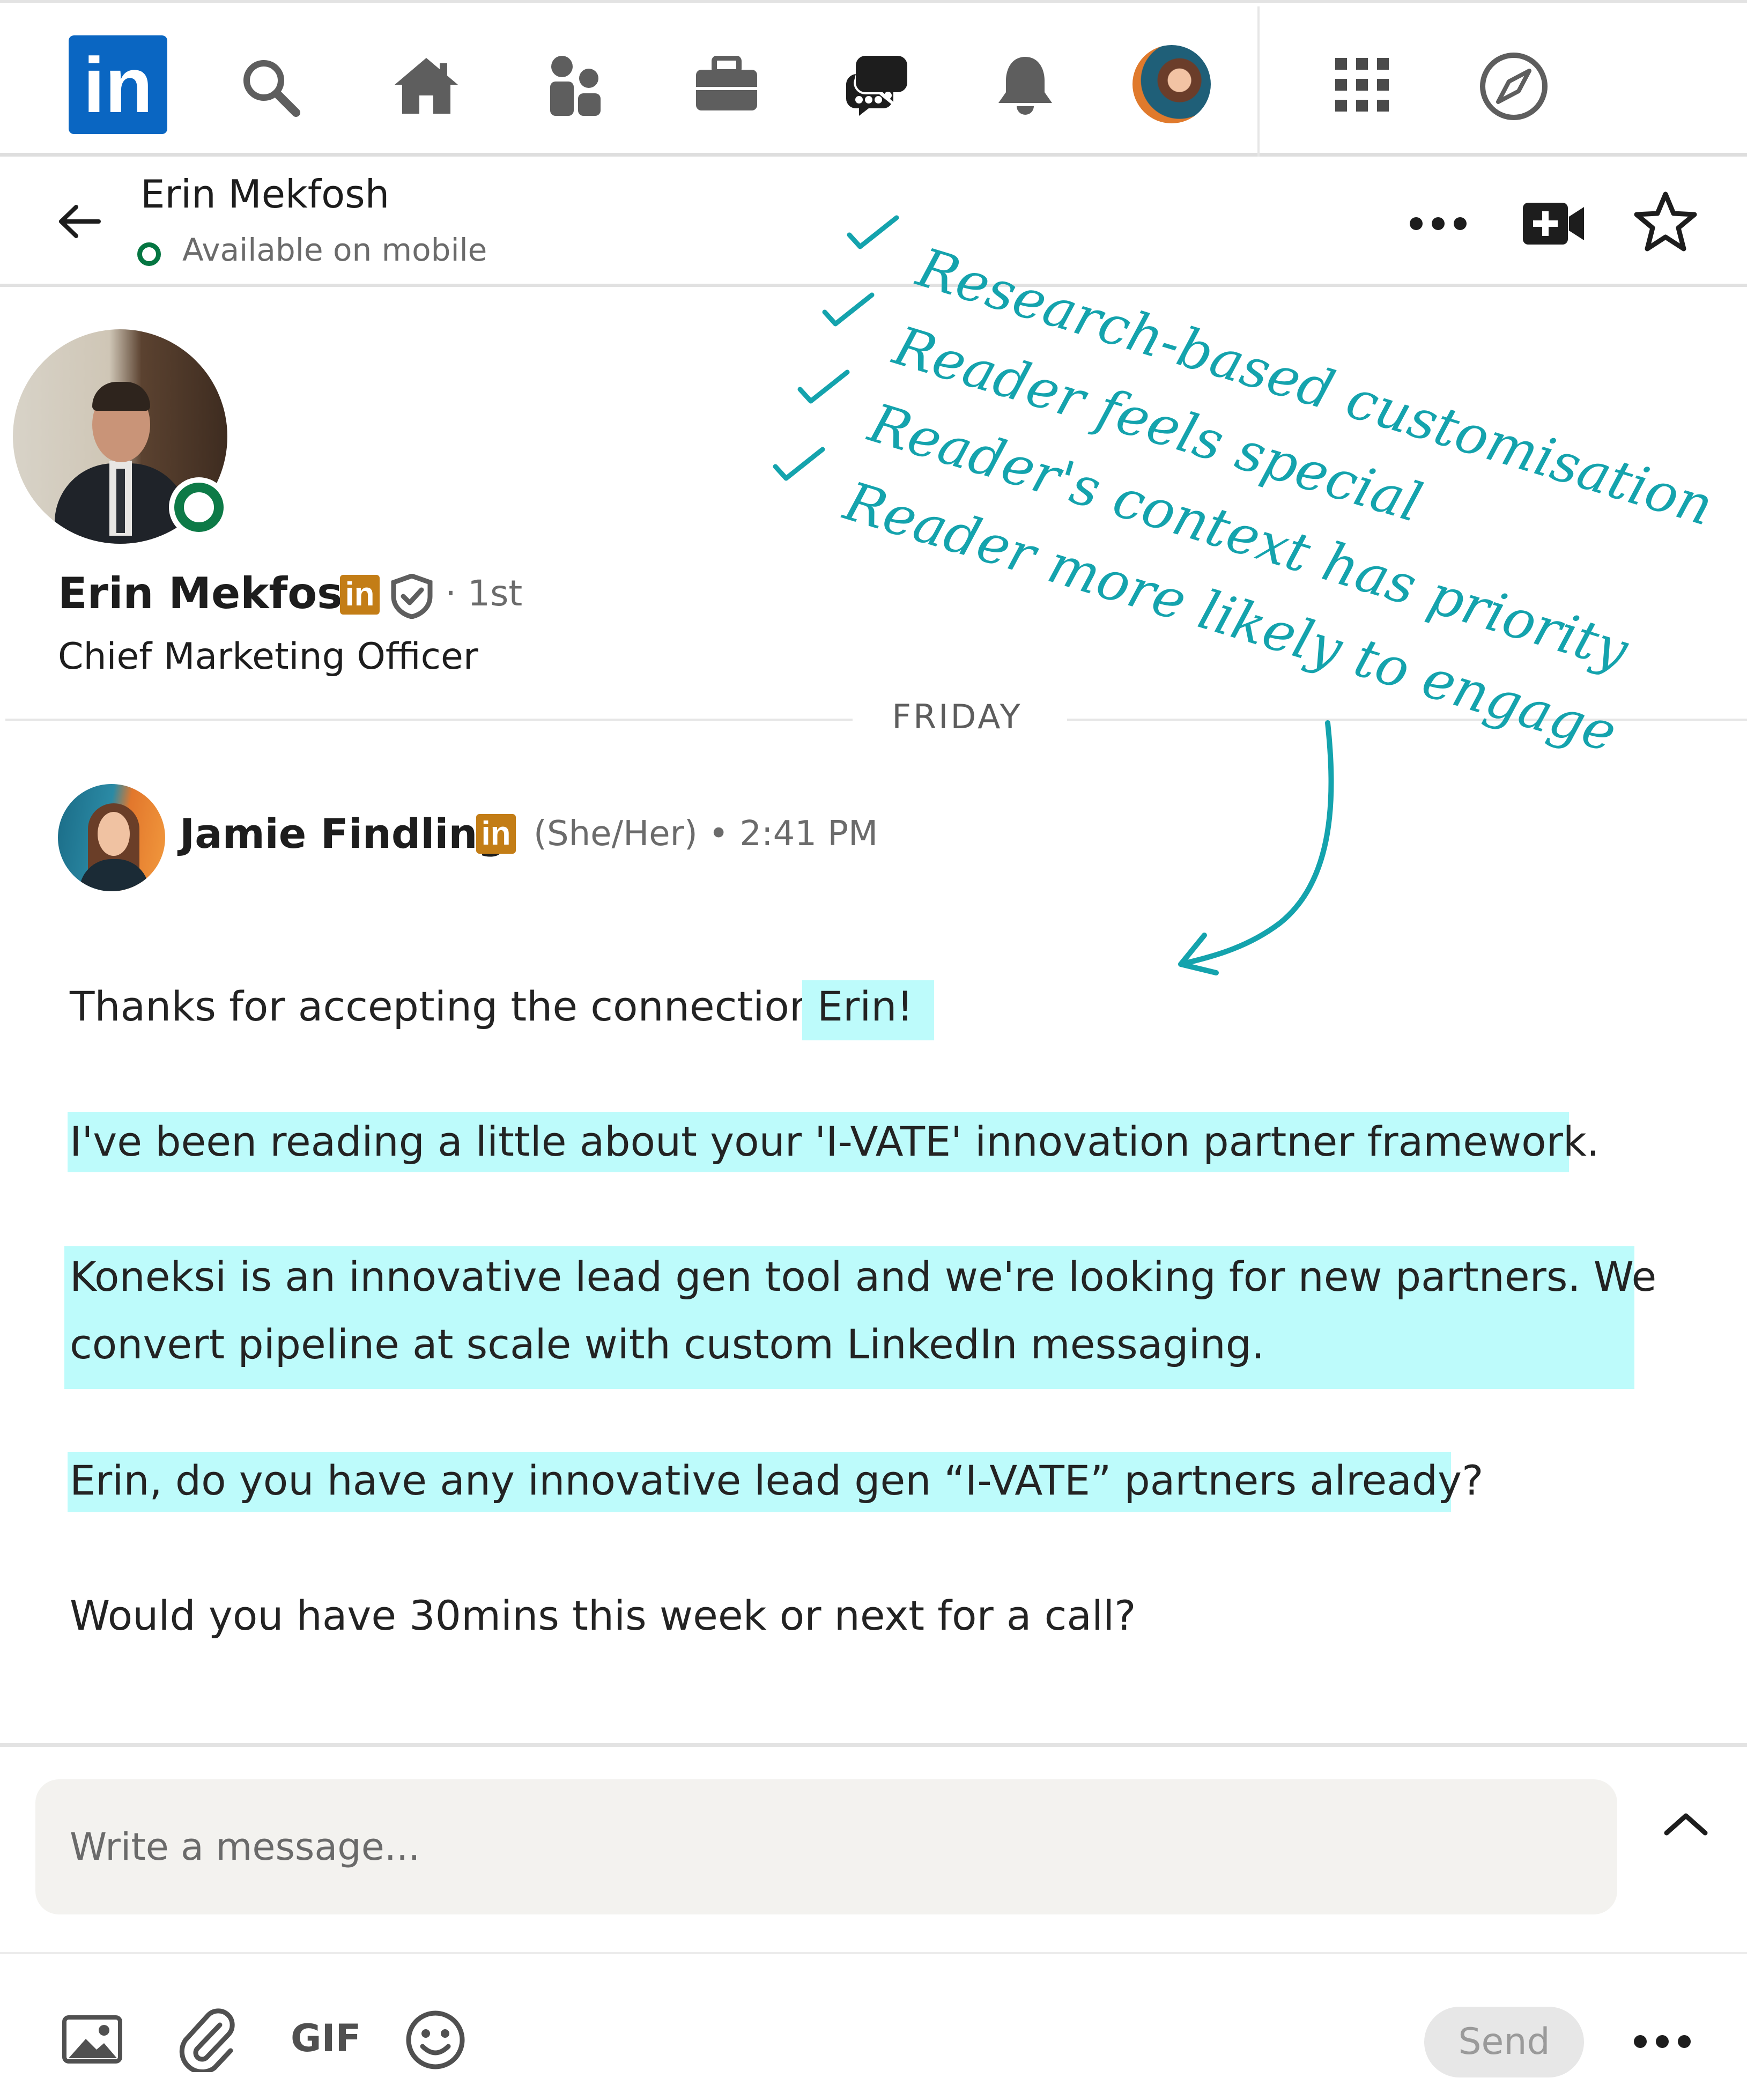  Describe the element at coordinates (1504, 2042) in the screenshot. I see `send-button: Send` at that location.